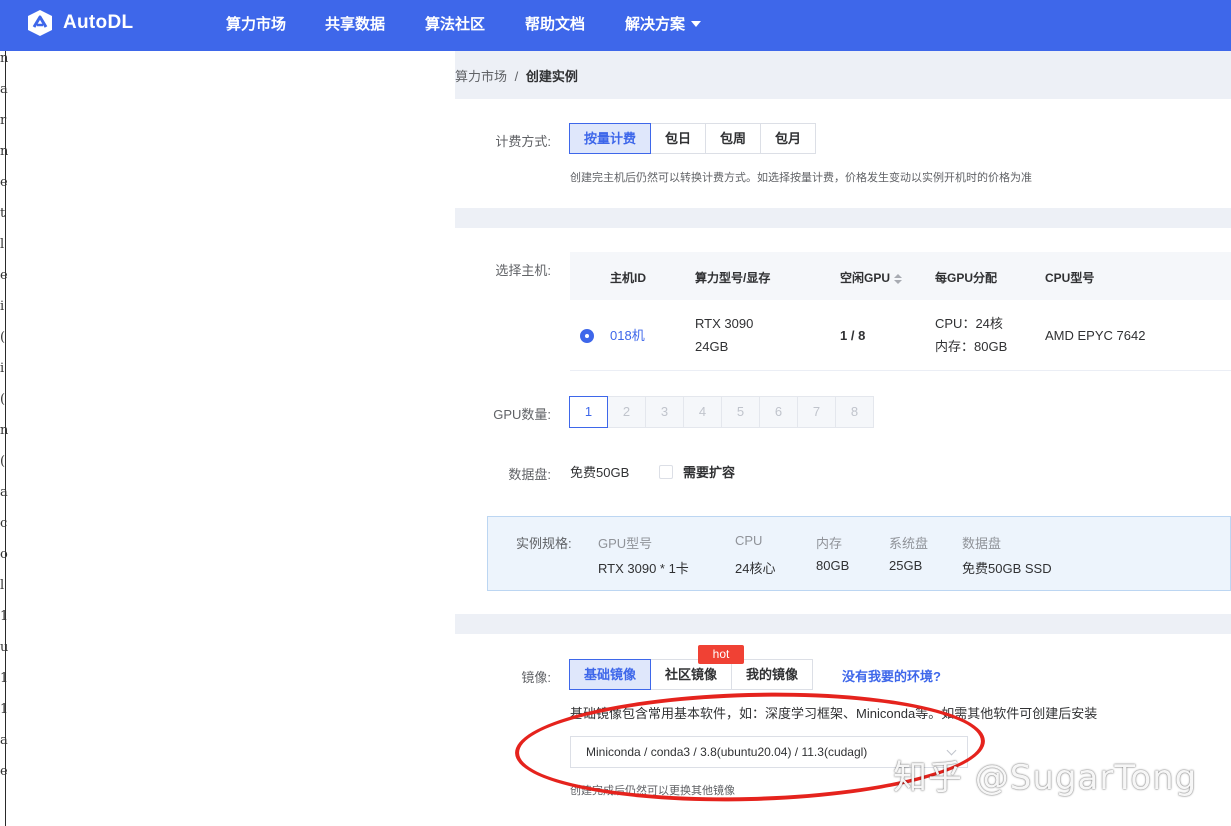  What do you see at coordinates (721, 654) in the screenshot?
I see `hot-badge: hot` at bounding box center [721, 654].